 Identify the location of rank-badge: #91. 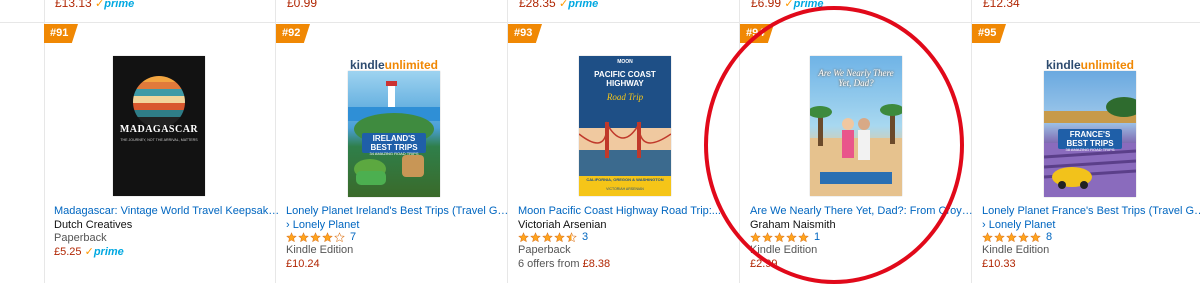
(61, 33).